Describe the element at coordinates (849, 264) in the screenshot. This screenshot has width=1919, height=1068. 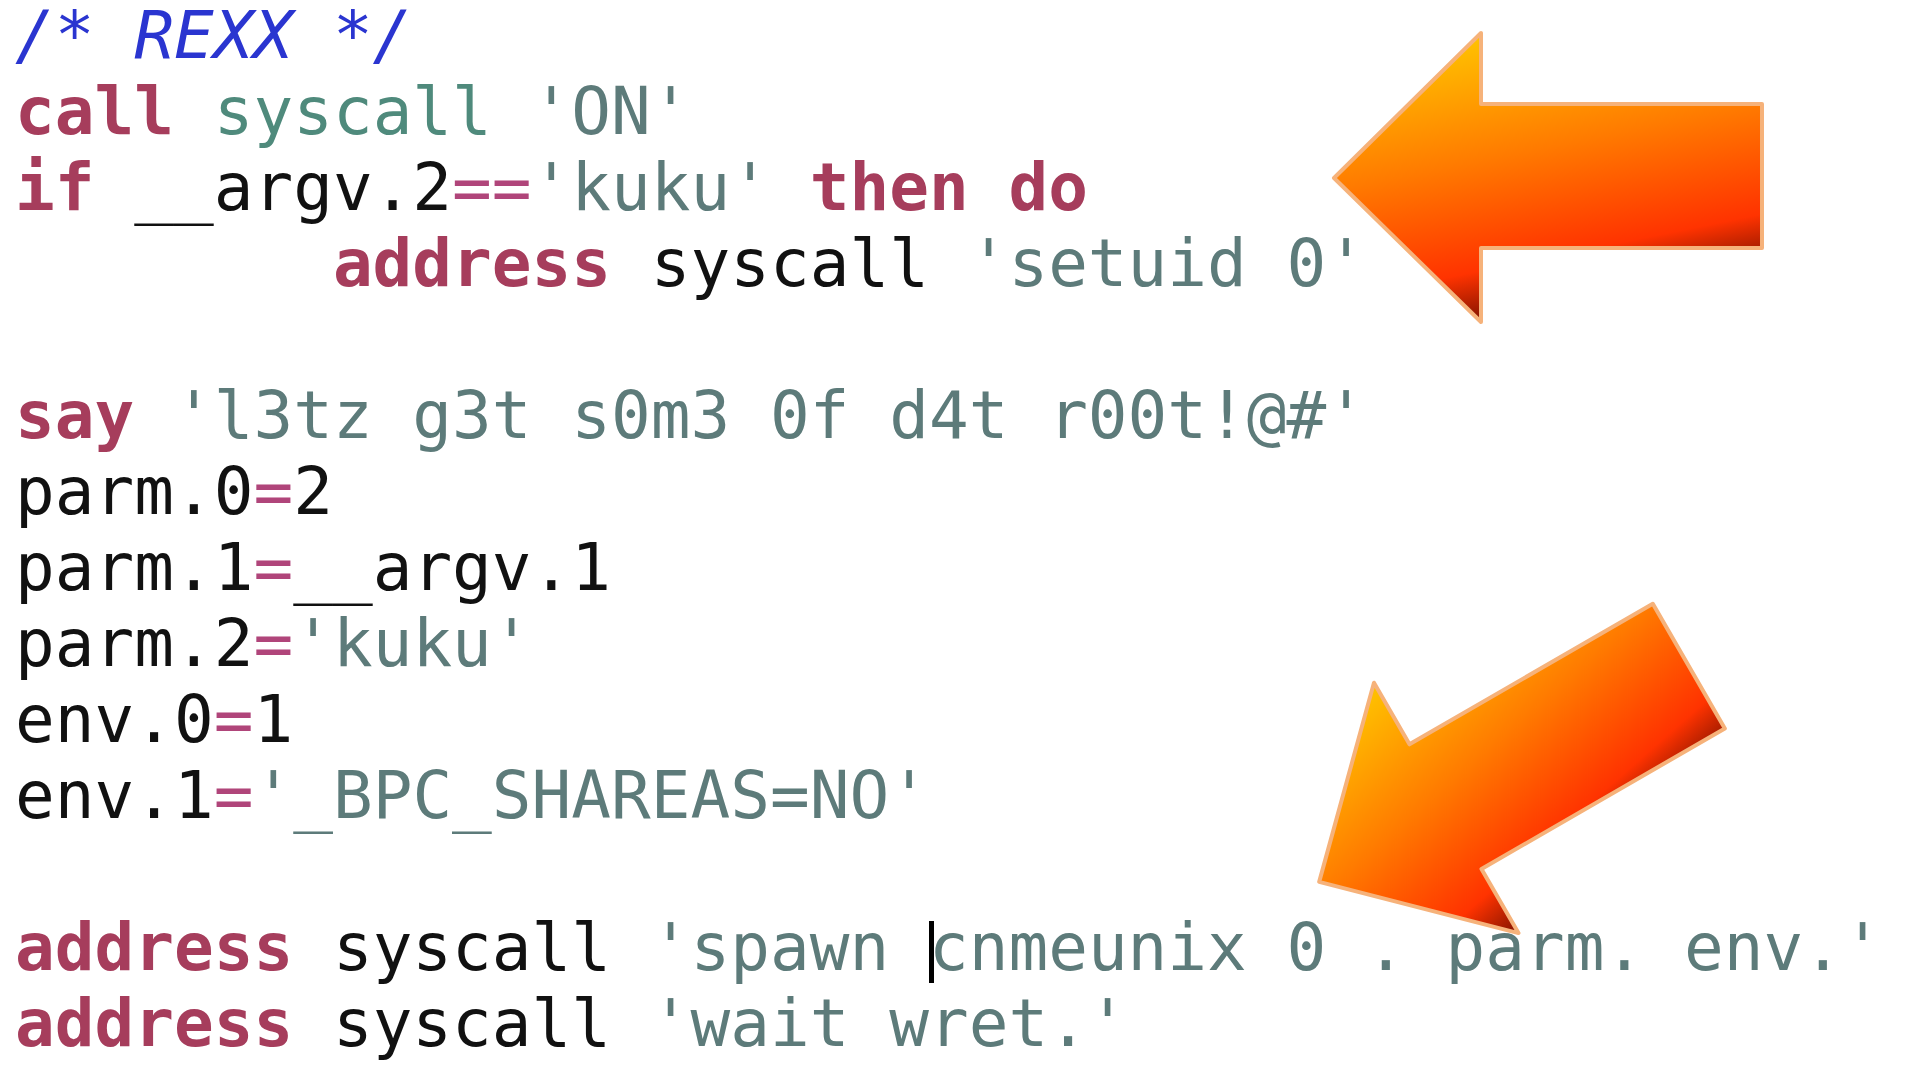
I see `code-line: address syscall 'setuid 0'` at that location.